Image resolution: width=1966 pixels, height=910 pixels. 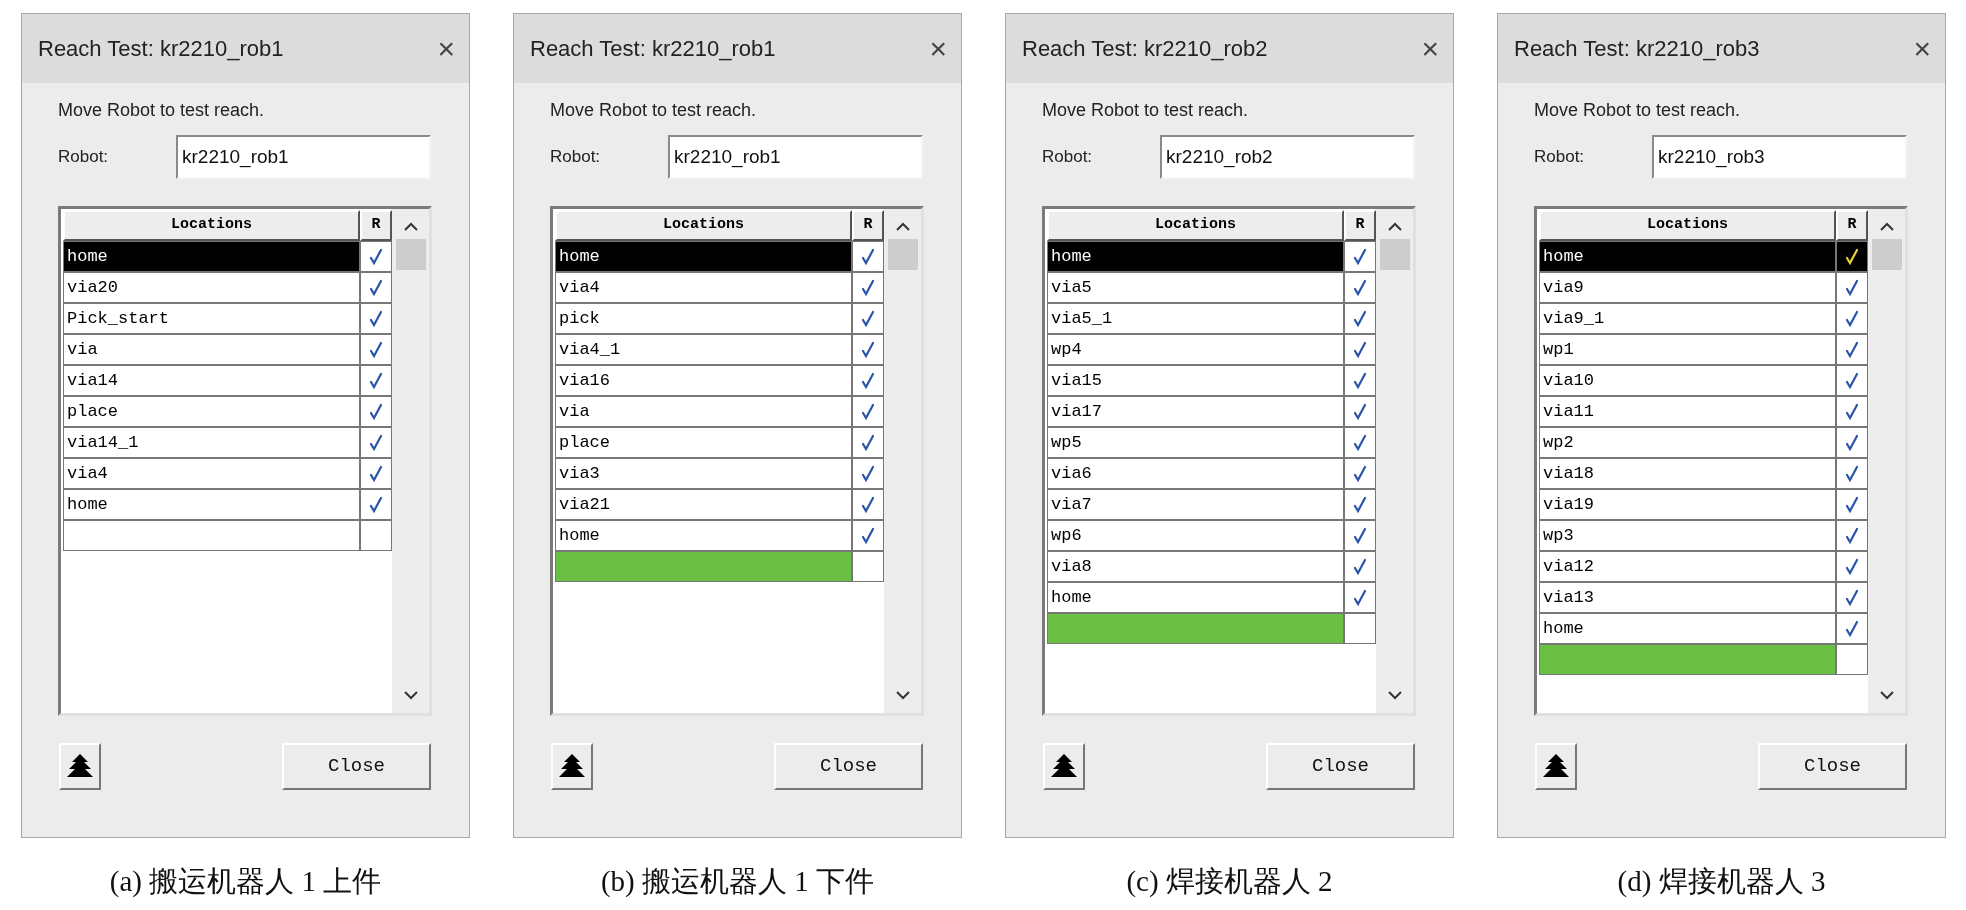 What do you see at coordinates (1145, 49) in the screenshot?
I see `window-title: Reach Test: kr2210_rob2` at bounding box center [1145, 49].